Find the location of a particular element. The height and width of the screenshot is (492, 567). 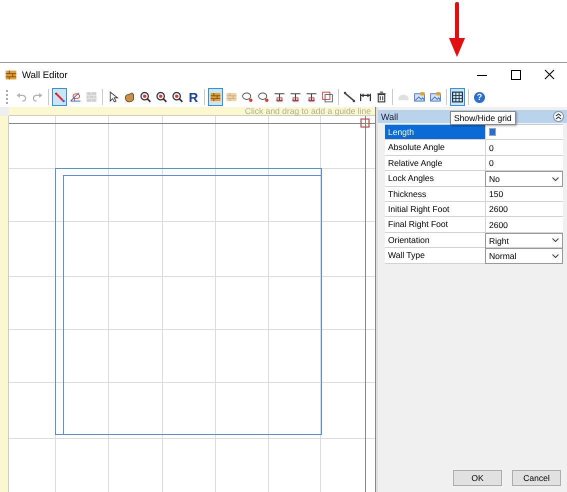

property-label: Wall Type is located at coordinates (435, 256).